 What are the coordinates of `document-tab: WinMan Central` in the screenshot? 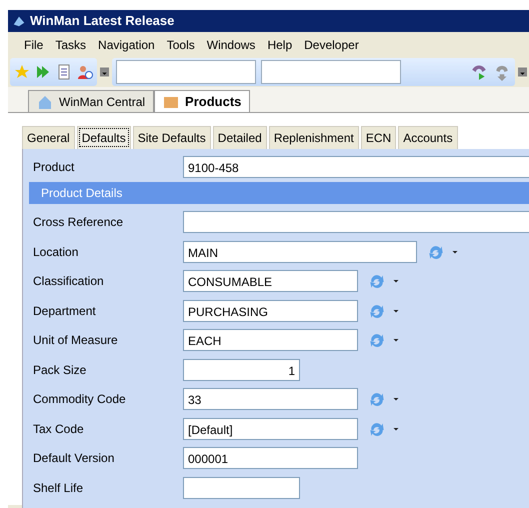 It's located at (91, 101).